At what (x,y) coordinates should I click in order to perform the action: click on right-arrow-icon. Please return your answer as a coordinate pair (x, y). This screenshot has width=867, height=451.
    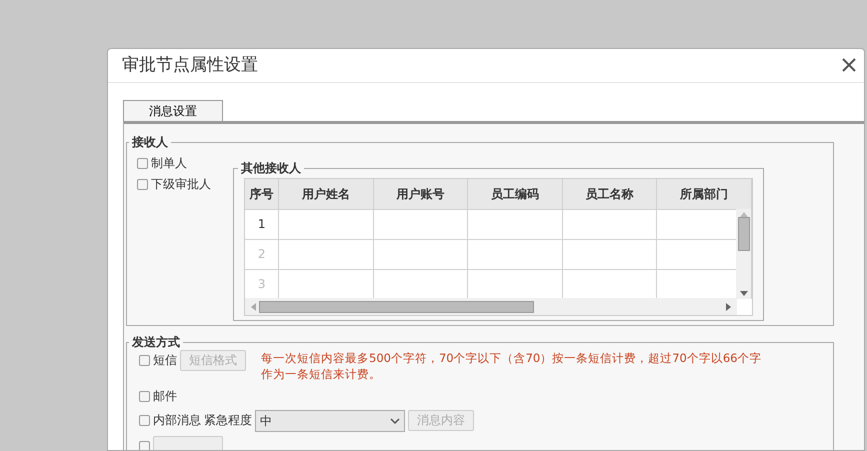
    Looking at the image, I should click on (728, 306).